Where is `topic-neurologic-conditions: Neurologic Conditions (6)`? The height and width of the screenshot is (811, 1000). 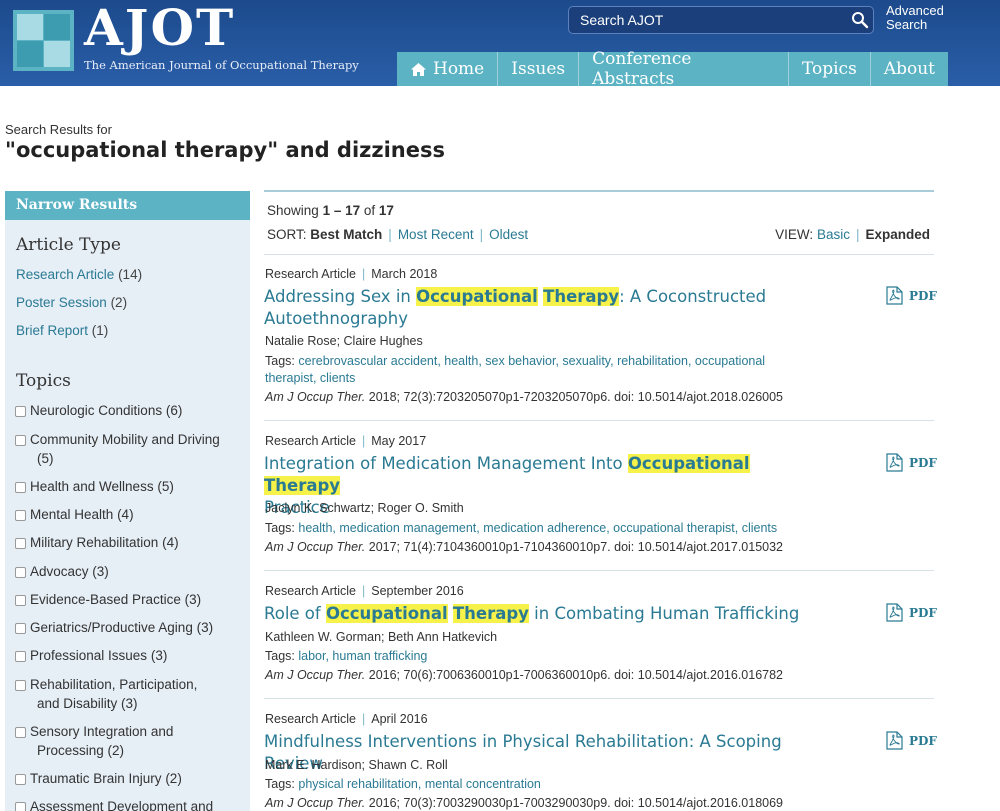 topic-neurologic-conditions: Neurologic Conditions (6) is located at coordinates (130, 410).